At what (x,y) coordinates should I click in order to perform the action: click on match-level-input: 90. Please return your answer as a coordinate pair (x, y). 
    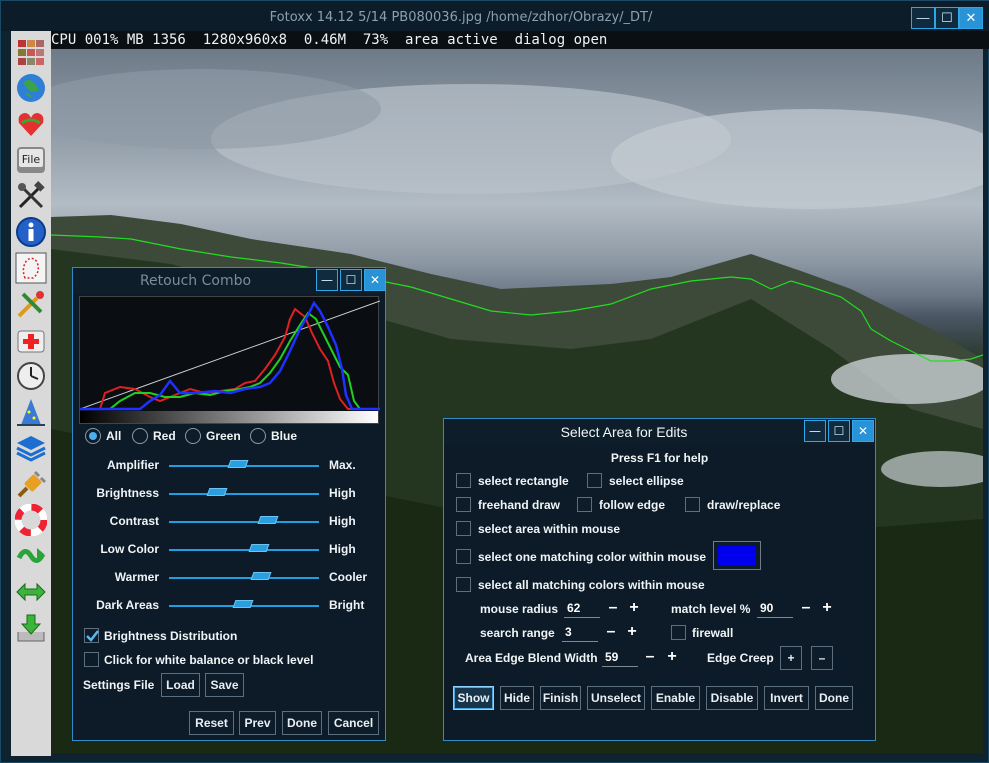
    Looking at the image, I should click on (775, 609).